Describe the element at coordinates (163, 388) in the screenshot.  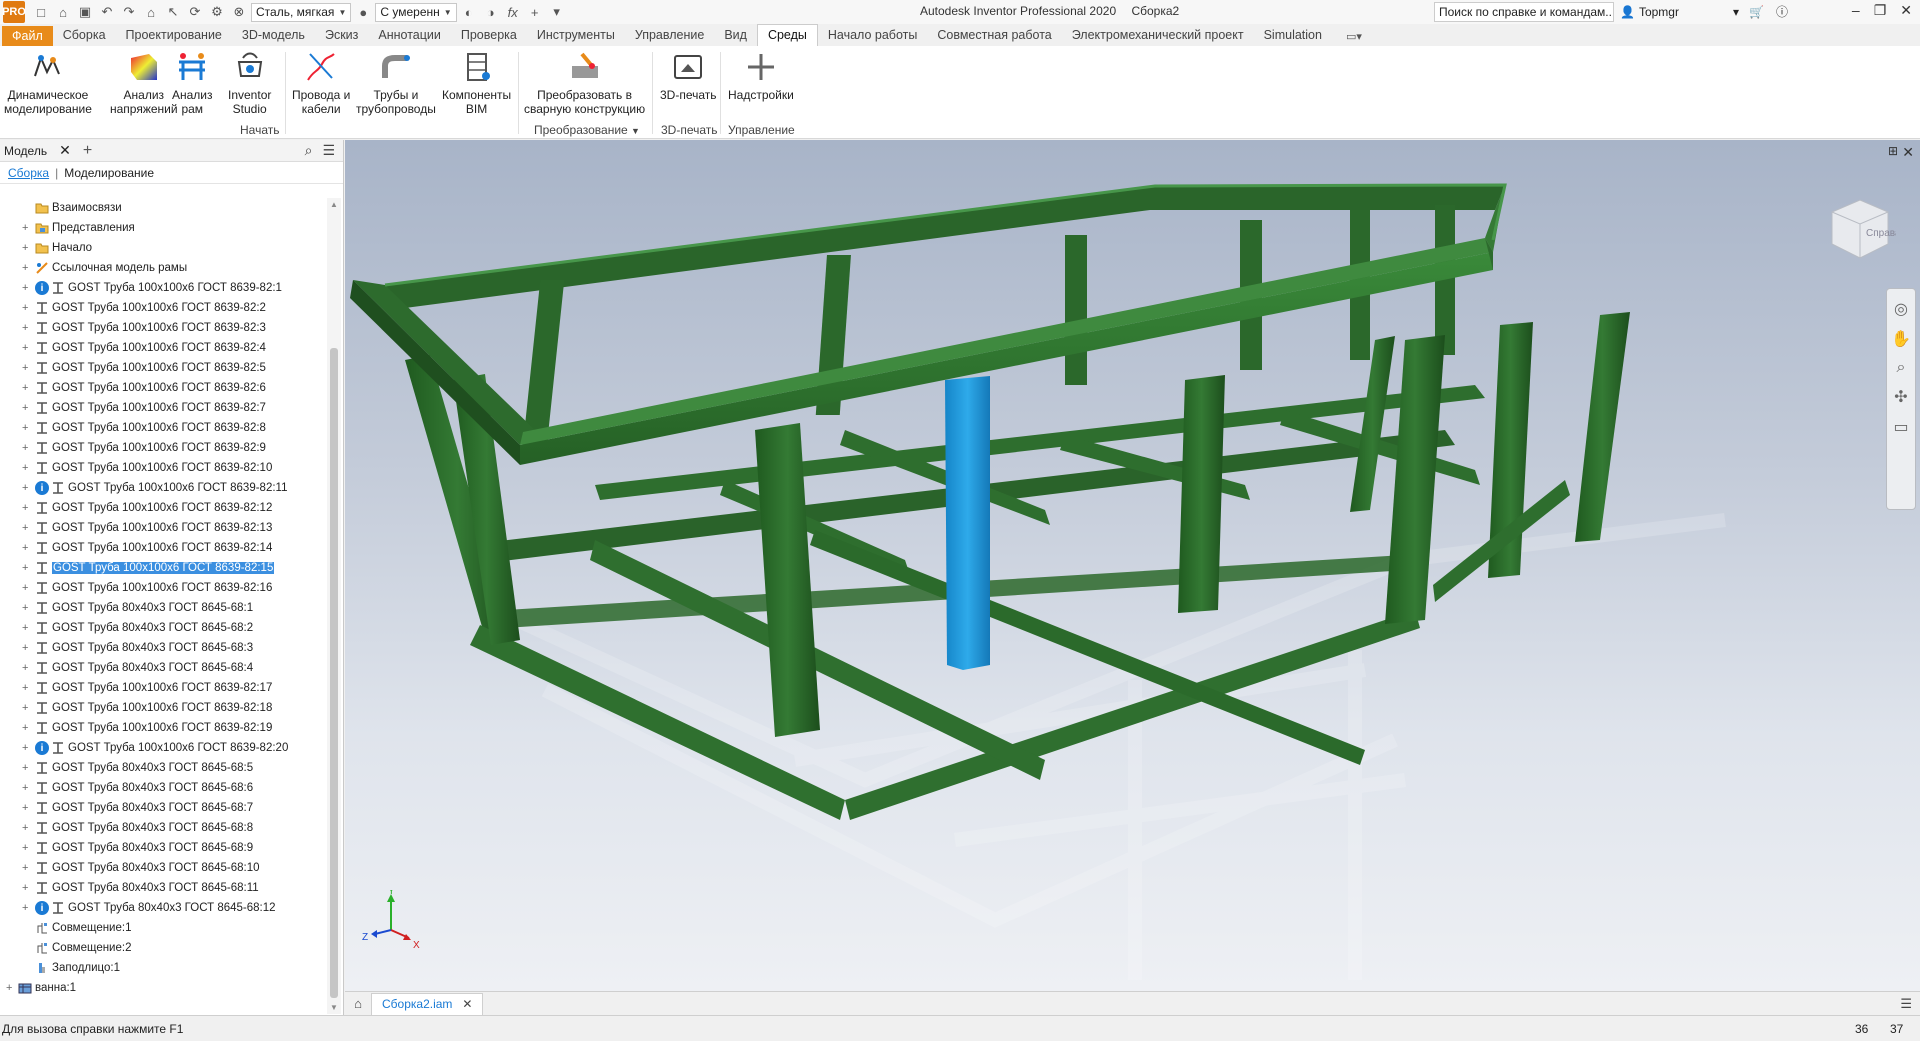
I see `tree-item: + GOST Труба 100x100x6 ГОСТ 8639-82:6` at that location.